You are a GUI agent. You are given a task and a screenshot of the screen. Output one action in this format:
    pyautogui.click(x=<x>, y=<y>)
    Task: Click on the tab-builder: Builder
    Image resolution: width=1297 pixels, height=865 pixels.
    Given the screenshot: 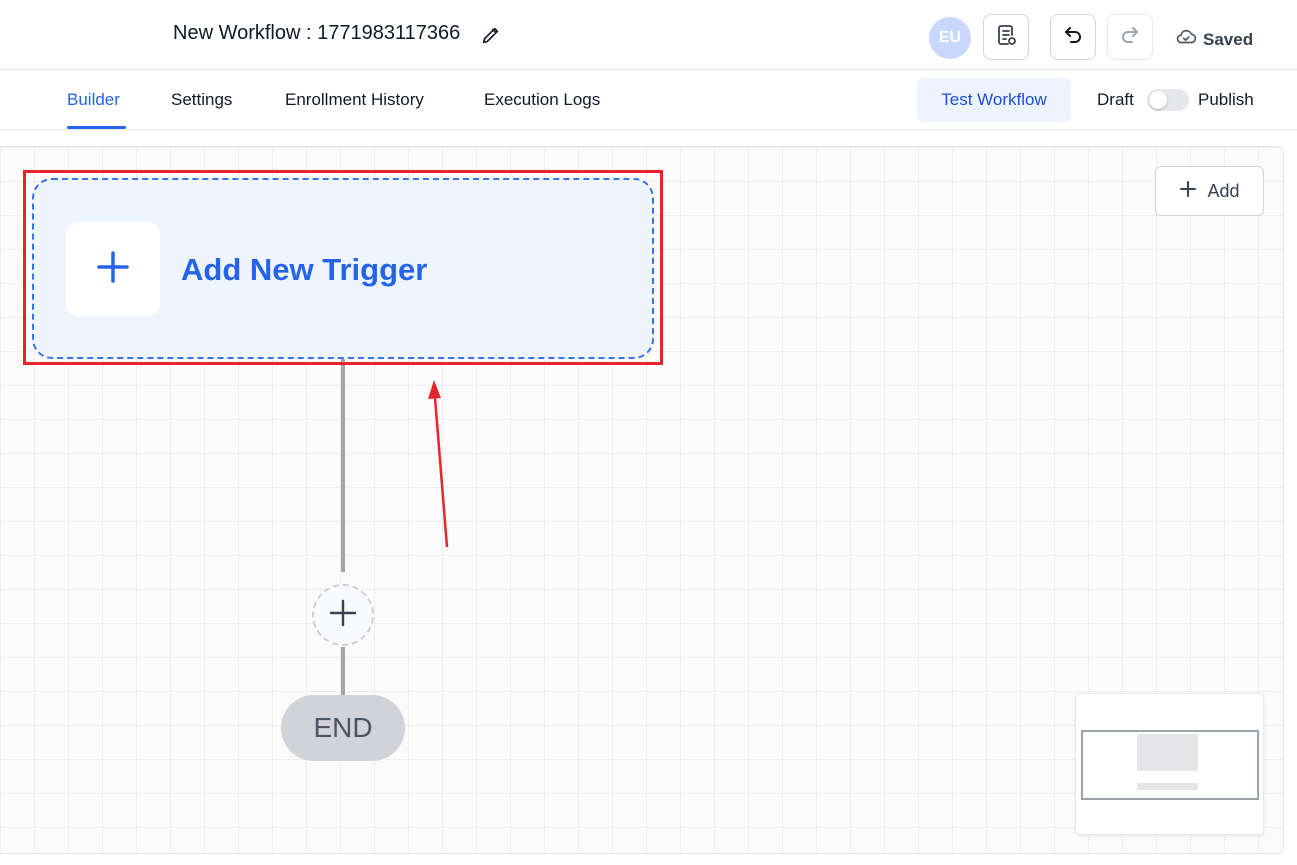 What is the action you would take?
    pyautogui.click(x=93, y=100)
    